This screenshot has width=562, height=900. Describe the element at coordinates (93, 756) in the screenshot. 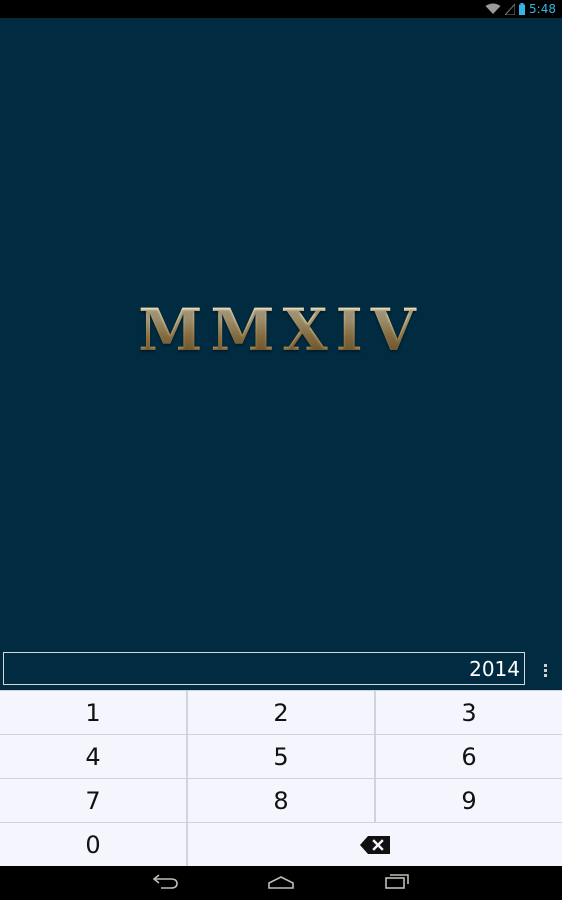

I see `key-4: 4` at that location.